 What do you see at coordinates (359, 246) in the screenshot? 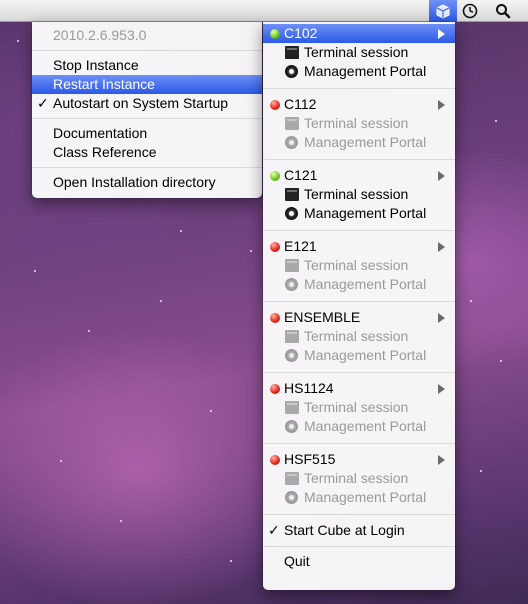
I see `instance-item-e121: E121` at bounding box center [359, 246].